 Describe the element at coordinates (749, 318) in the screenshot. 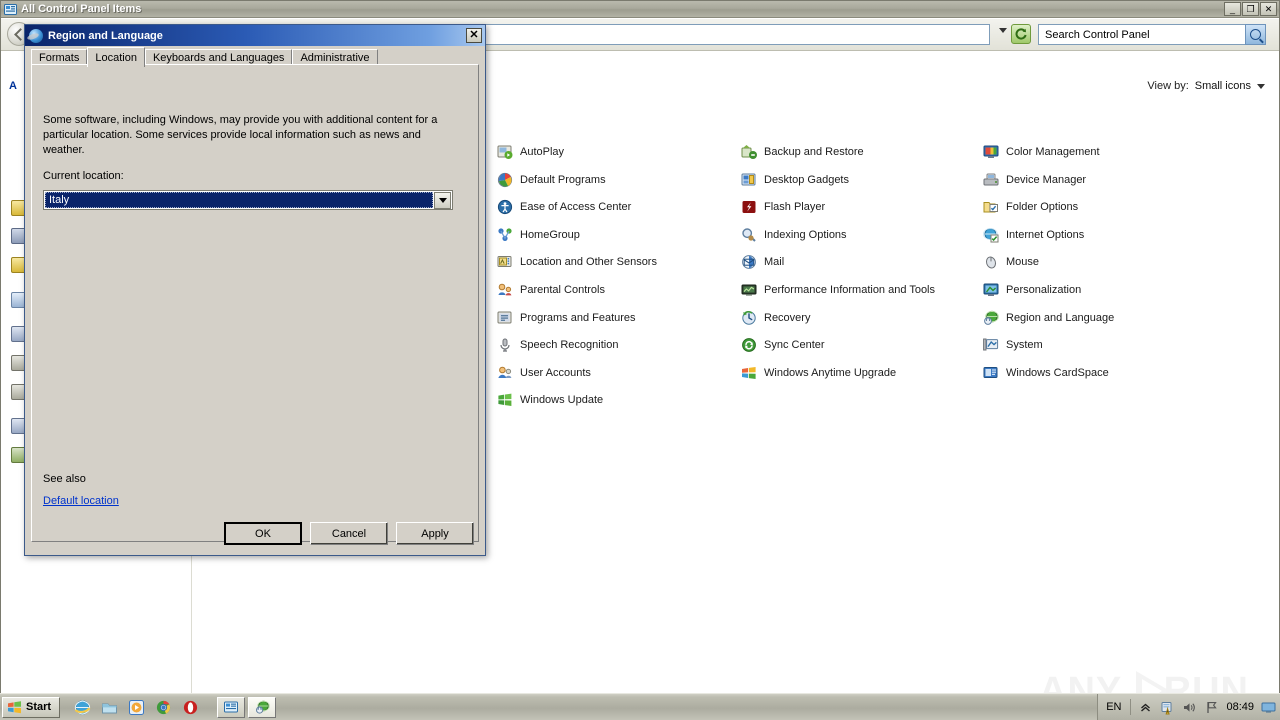

I see `recovery-icon` at that location.